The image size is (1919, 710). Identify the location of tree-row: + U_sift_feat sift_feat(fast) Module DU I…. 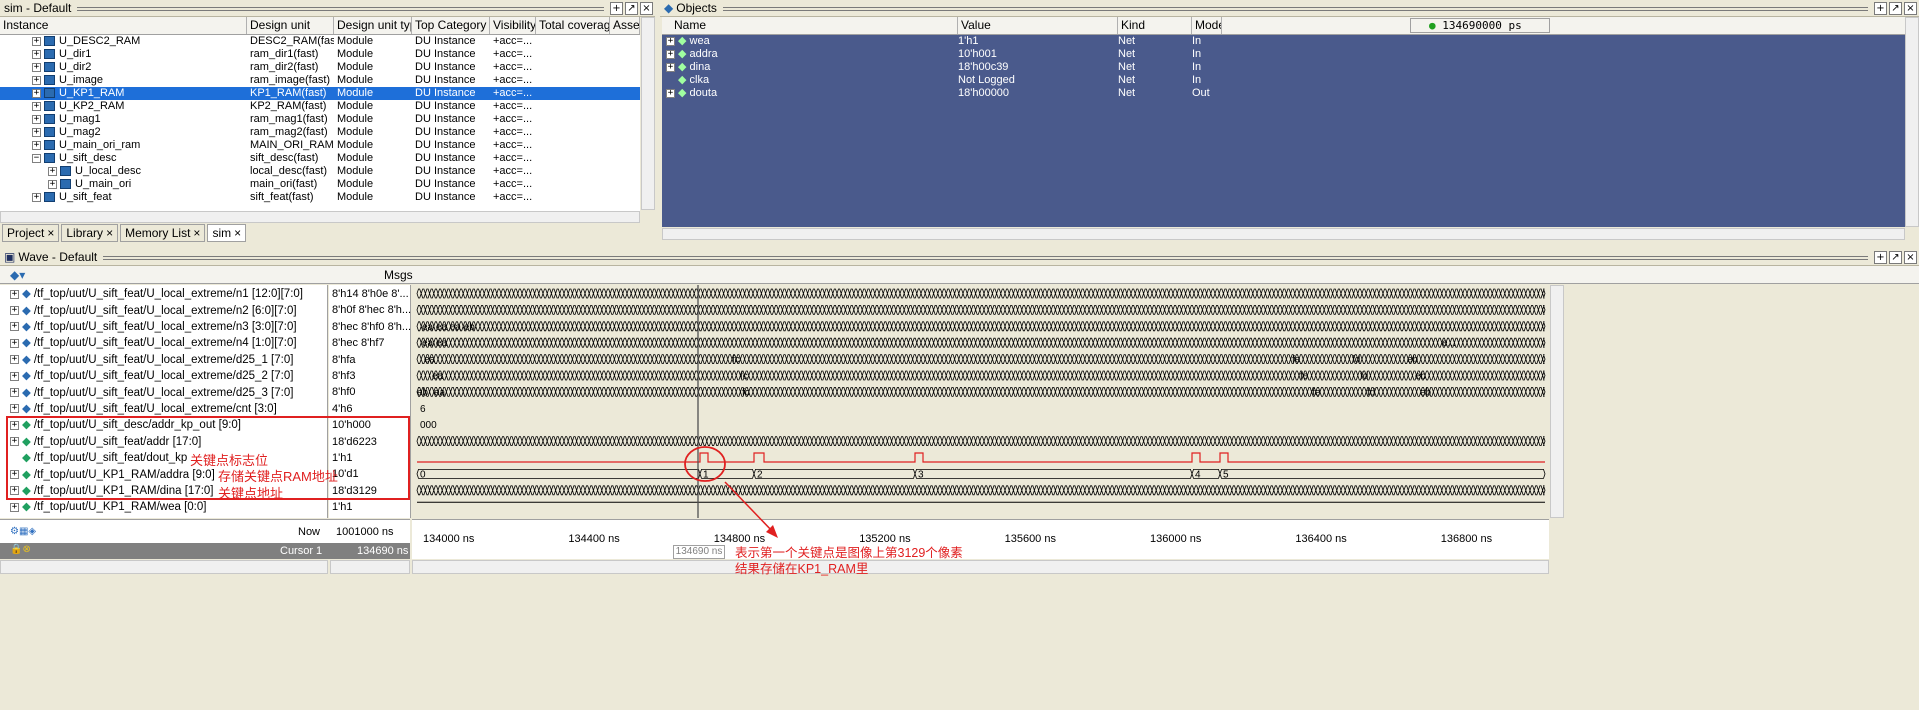
(320, 197).